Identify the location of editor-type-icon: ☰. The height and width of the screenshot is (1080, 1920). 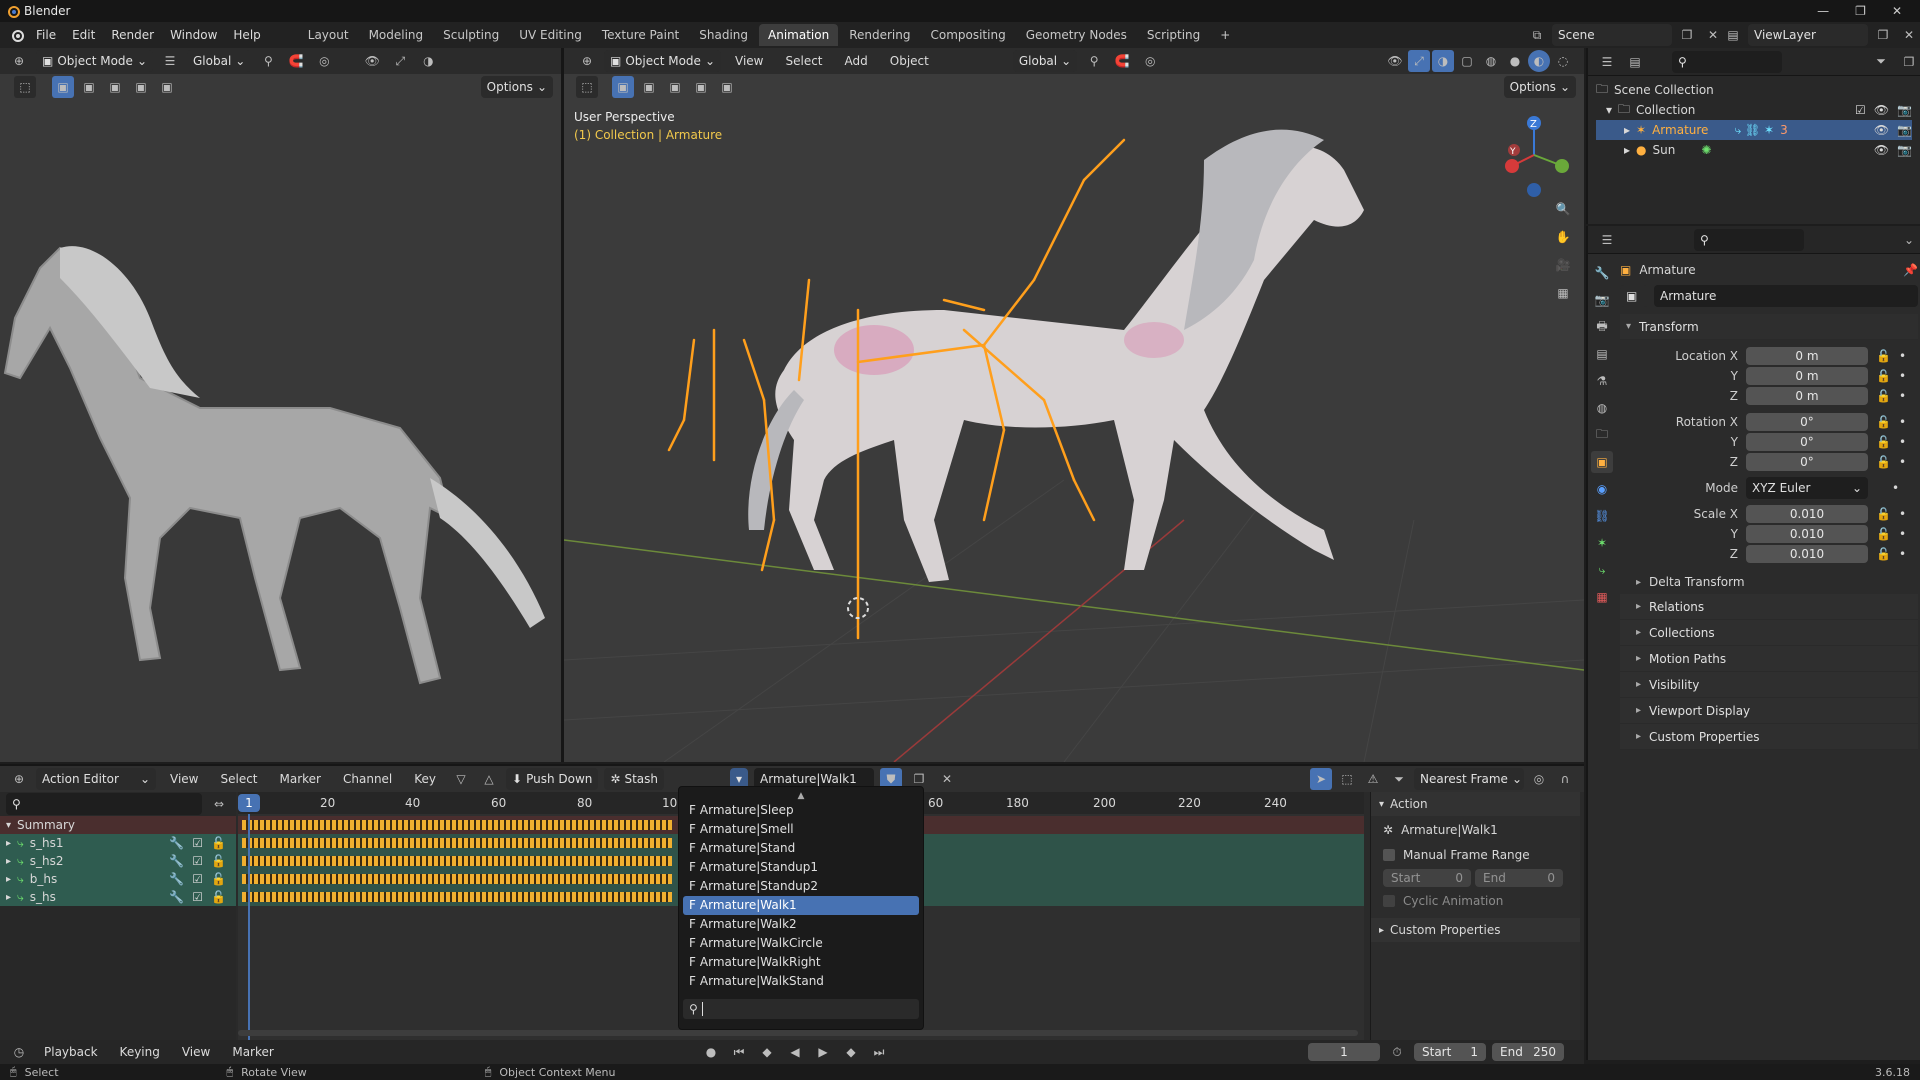
(1607, 62).